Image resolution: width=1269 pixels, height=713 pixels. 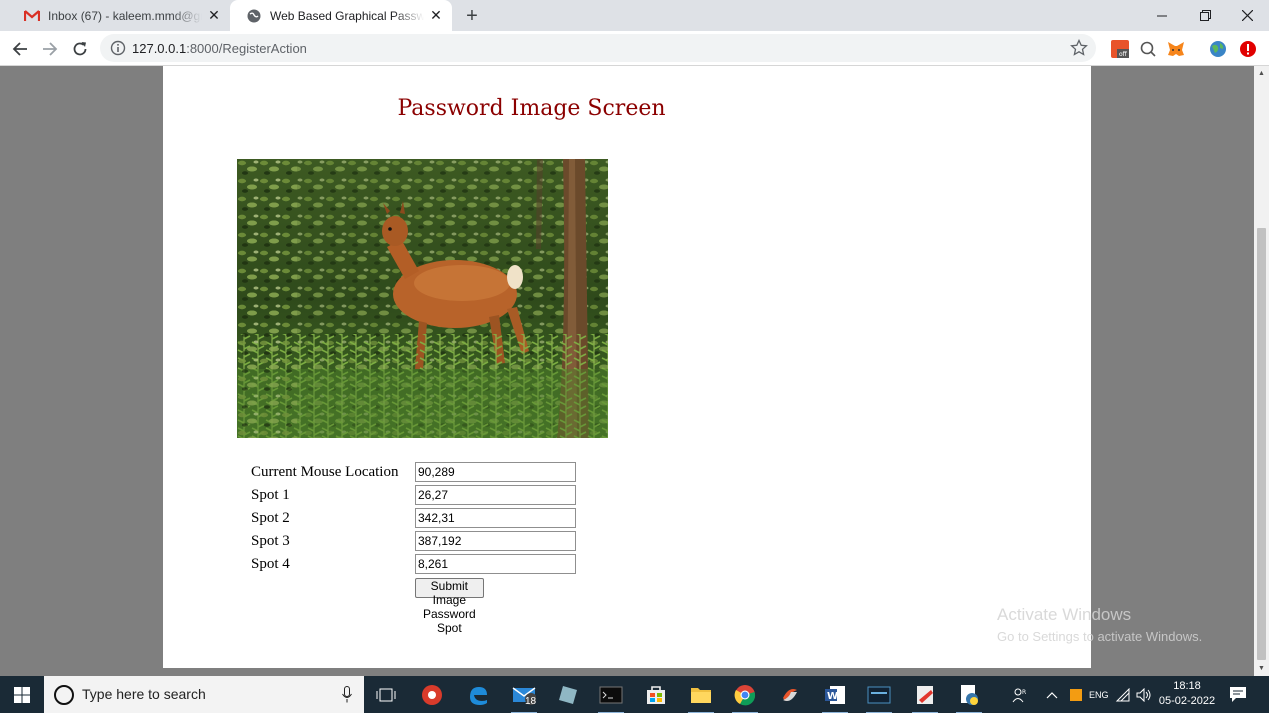 I want to click on people-icon: R, so click(x=1020, y=694).